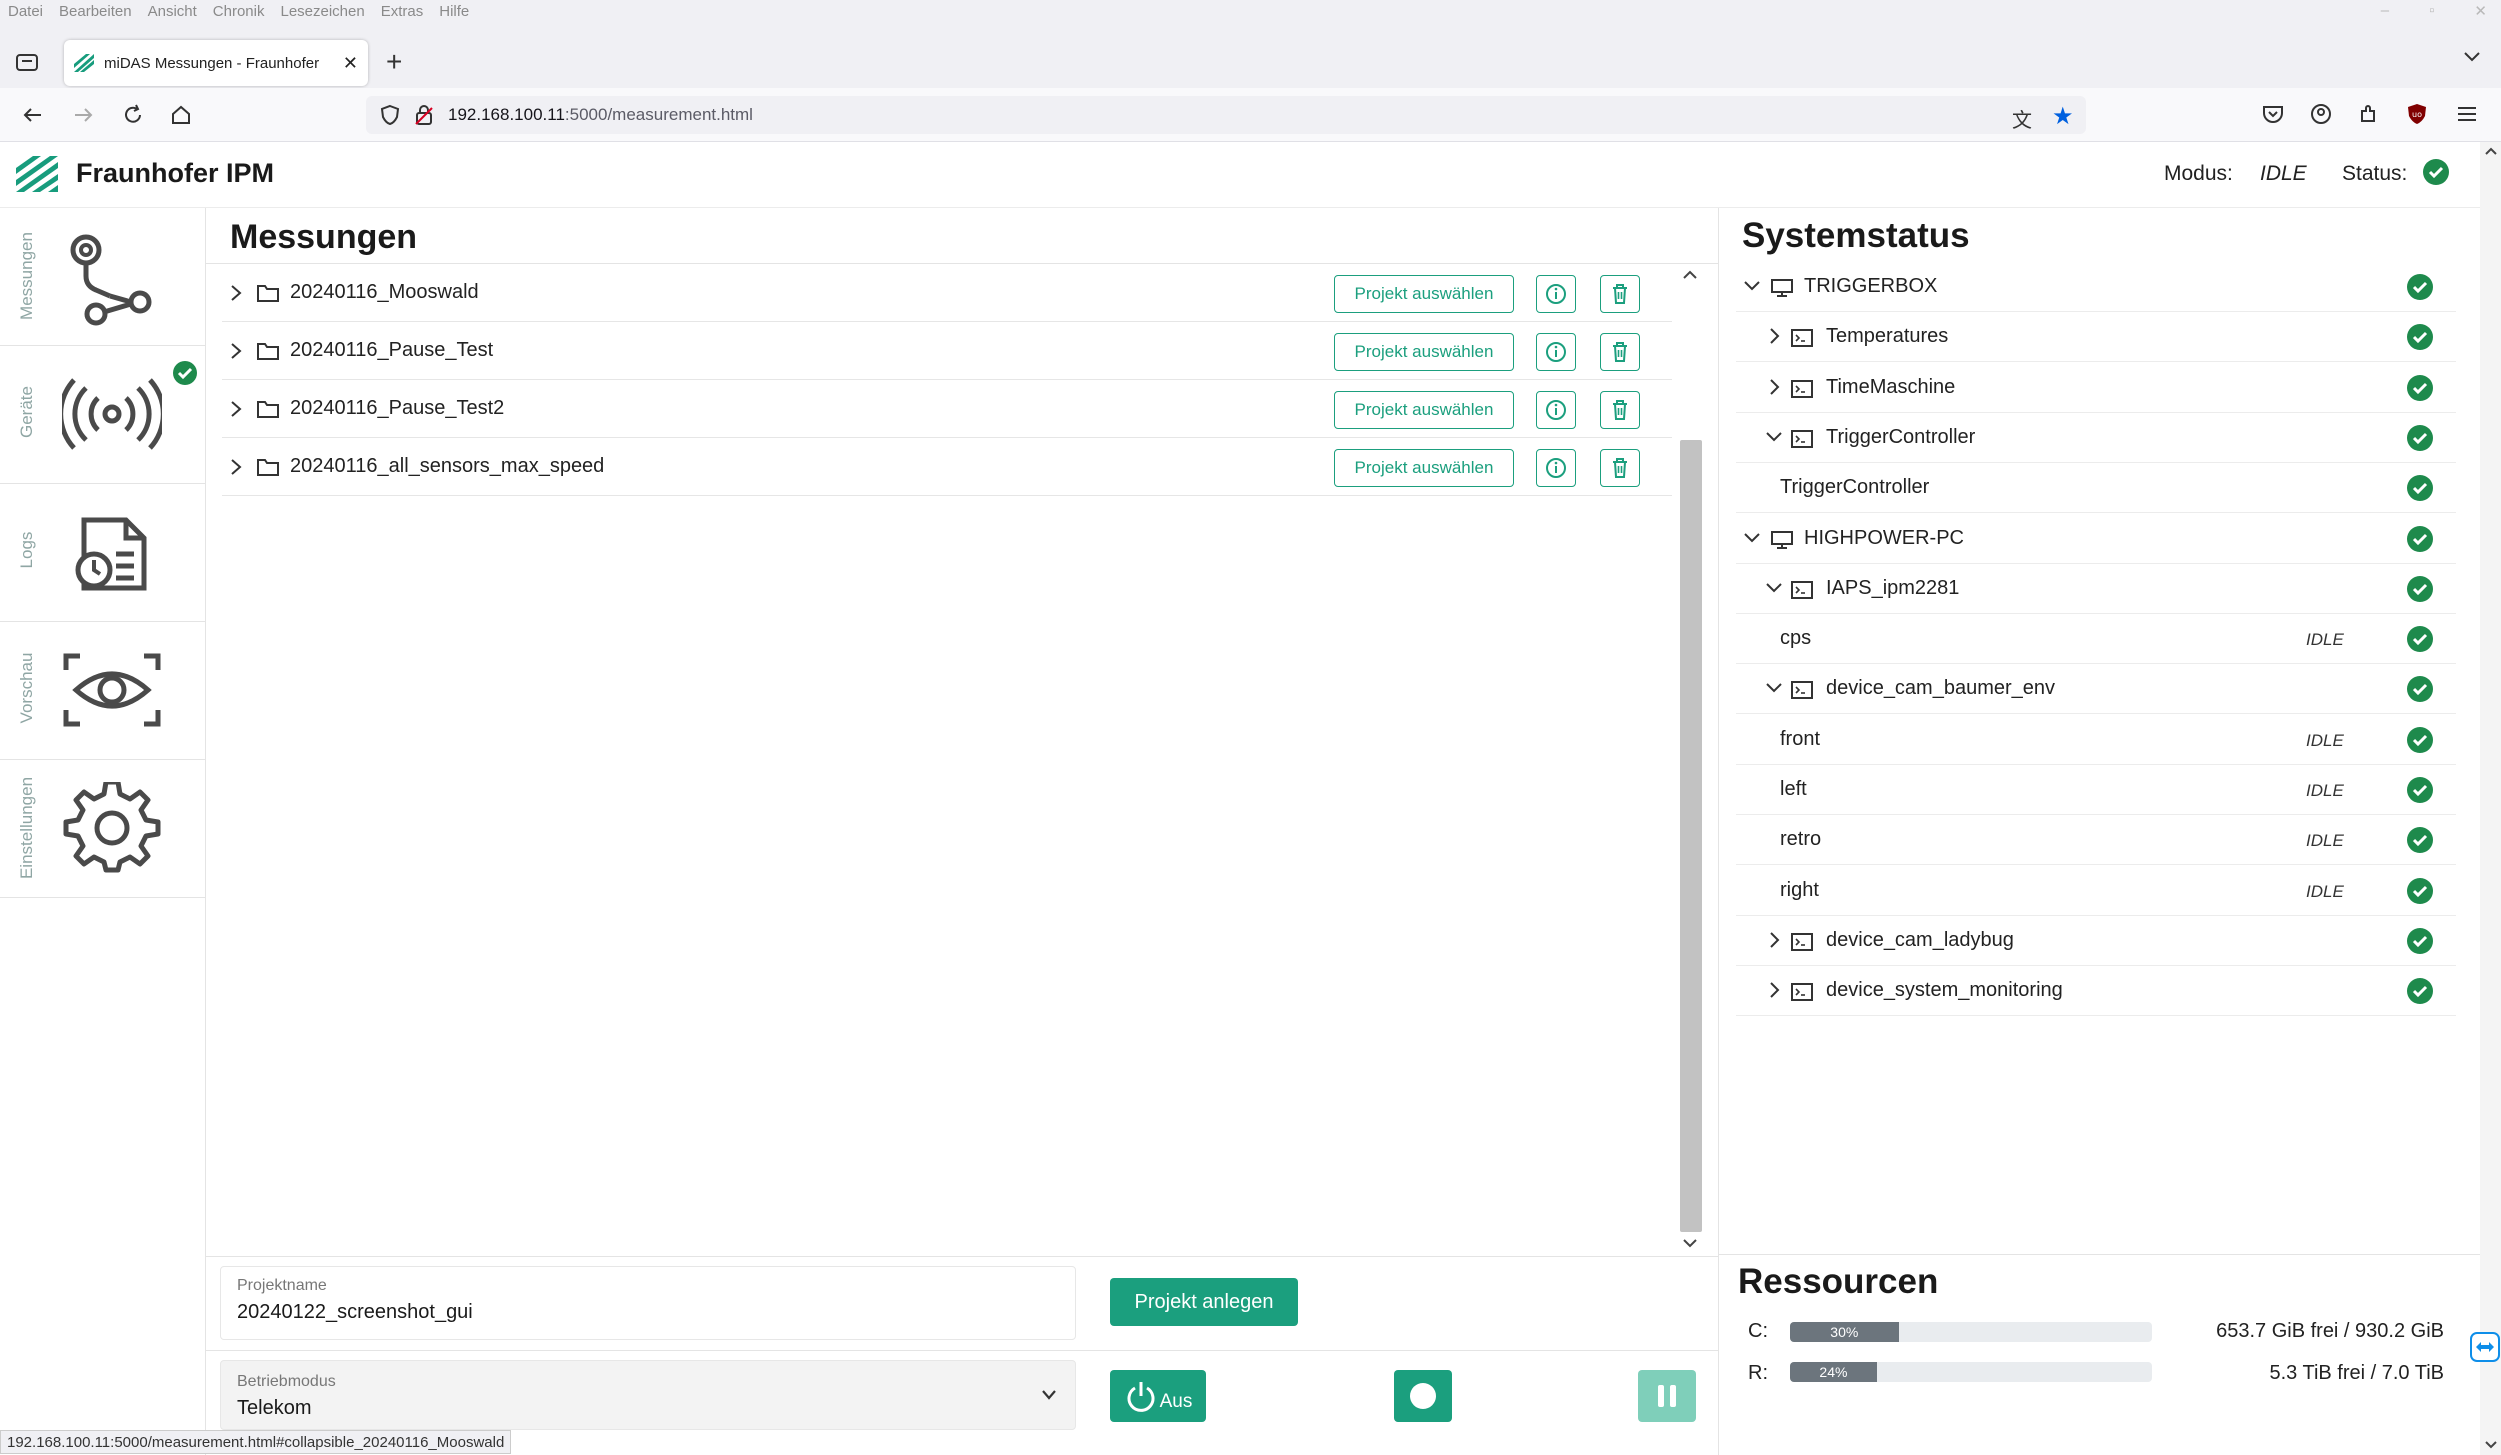  What do you see at coordinates (2096, 438) in the screenshot?
I see `status-row: TriggerController` at bounding box center [2096, 438].